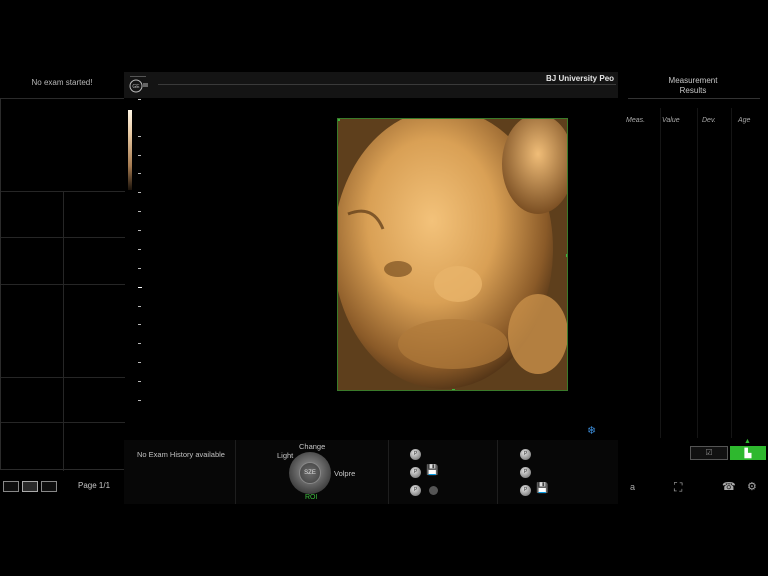 Image resolution: width=768 pixels, height=576 pixels. Describe the element at coordinates (312, 446) in the screenshot. I see `change-label: Change` at that location.